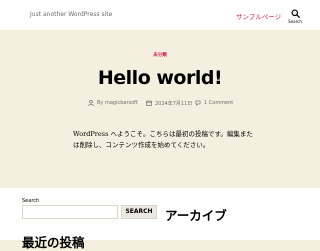 This screenshot has height=251, width=320. What do you see at coordinates (91, 103) in the screenshot?
I see `user-icon` at bounding box center [91, 103].